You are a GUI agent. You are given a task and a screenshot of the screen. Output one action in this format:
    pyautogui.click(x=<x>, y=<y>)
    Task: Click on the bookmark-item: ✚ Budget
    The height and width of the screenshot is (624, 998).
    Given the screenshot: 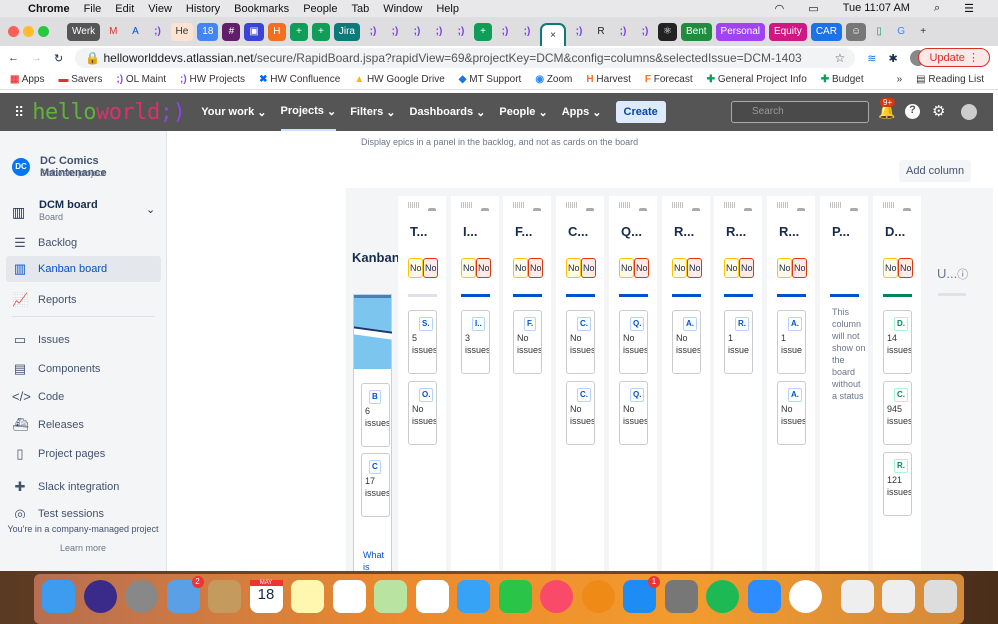 What is the action you would take?
    pyautogui.click(x=842, y=79)
    